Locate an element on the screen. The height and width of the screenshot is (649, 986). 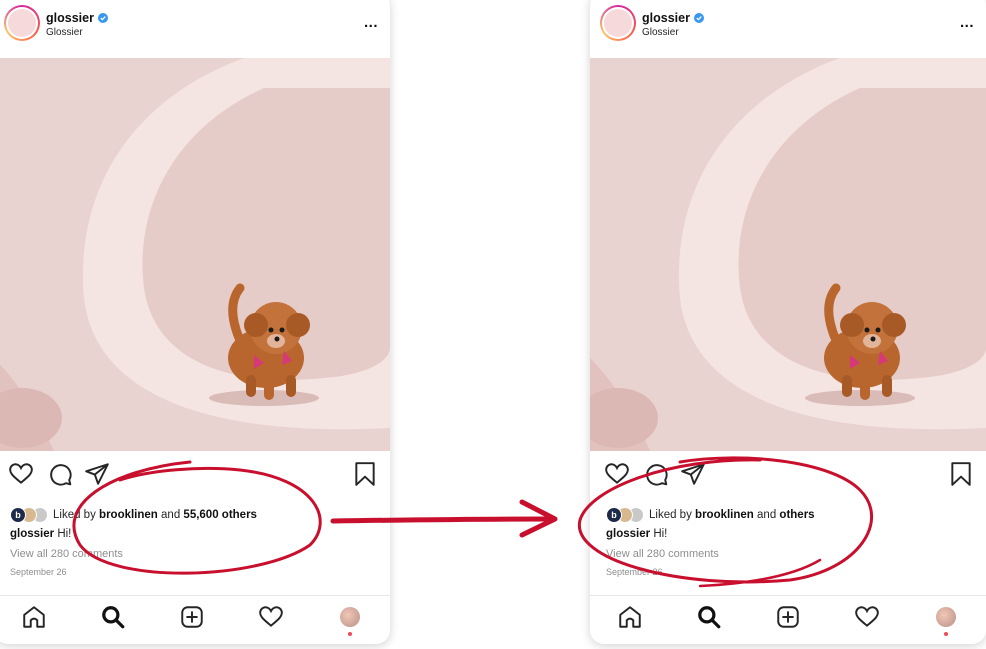
likes-summary: b Liked by brooklinen and 55,600 others is located at coordinates (133, 515).